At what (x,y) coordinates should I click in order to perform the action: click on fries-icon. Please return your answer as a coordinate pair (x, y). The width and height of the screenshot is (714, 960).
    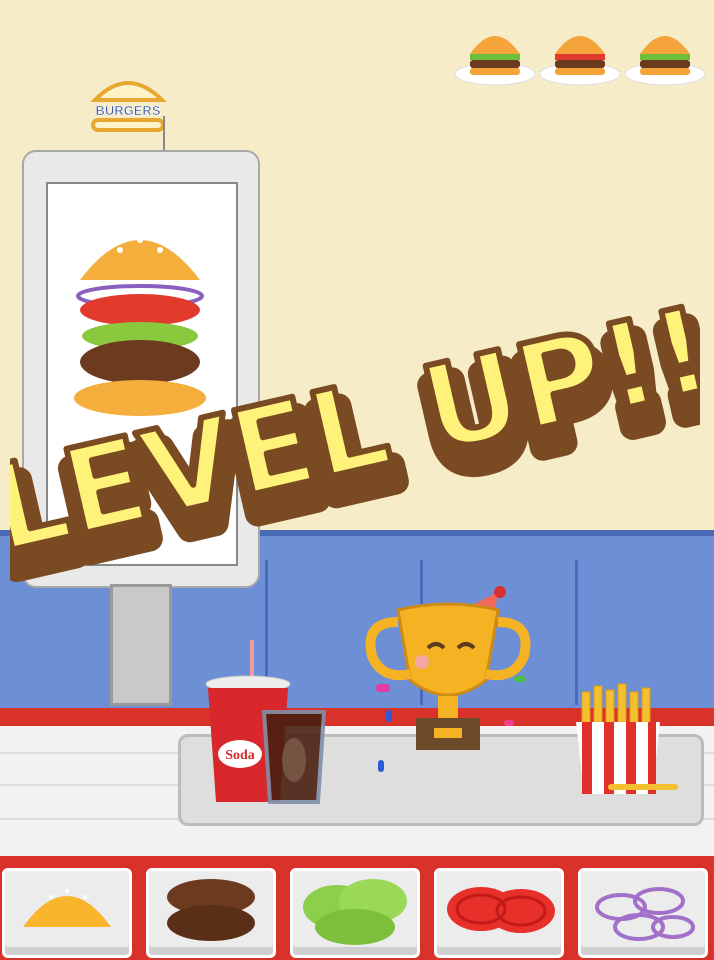
    Looking at the image, I should click on (630, 742).